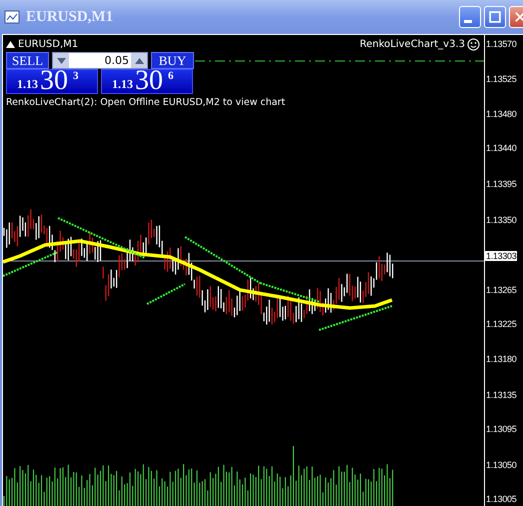 The width and height of the screenshot is (523, 506). I want to click on decrease-button, so click(61, 60).